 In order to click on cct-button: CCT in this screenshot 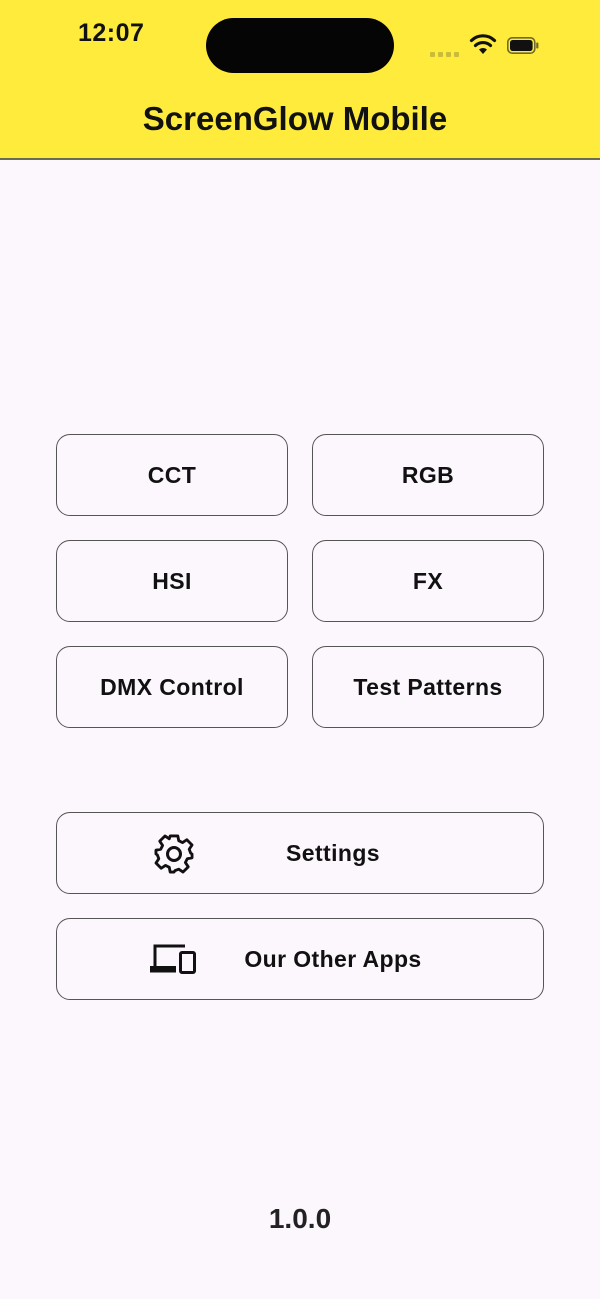, I will do `click(172, 475)`.